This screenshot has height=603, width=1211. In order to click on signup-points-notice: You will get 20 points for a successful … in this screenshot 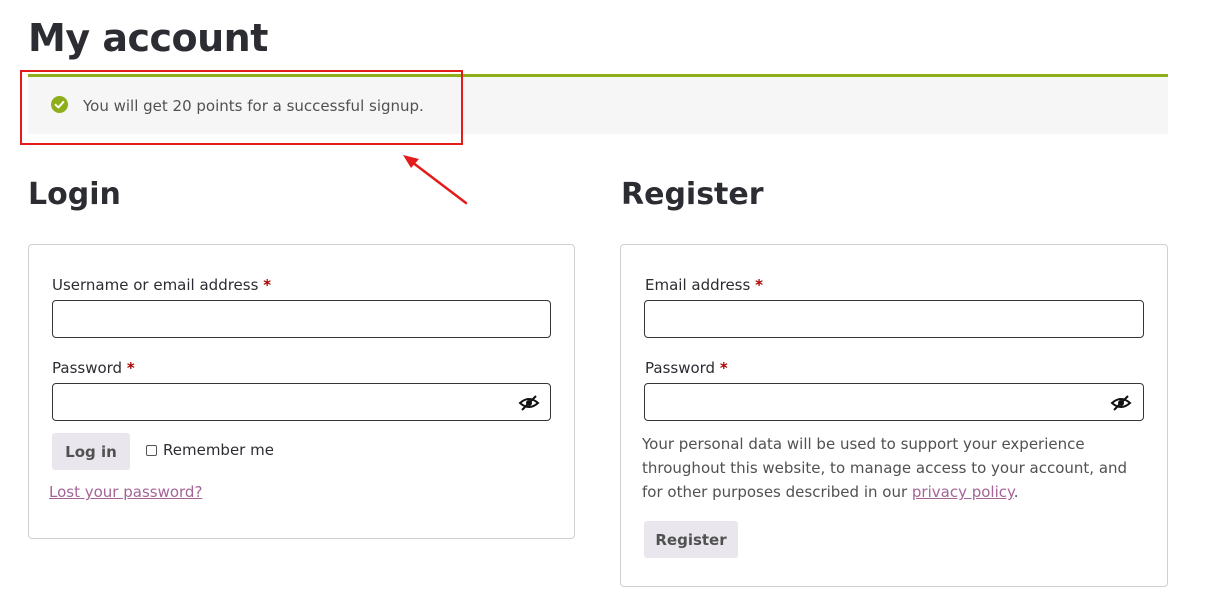, I will do `click(598, 104)`.